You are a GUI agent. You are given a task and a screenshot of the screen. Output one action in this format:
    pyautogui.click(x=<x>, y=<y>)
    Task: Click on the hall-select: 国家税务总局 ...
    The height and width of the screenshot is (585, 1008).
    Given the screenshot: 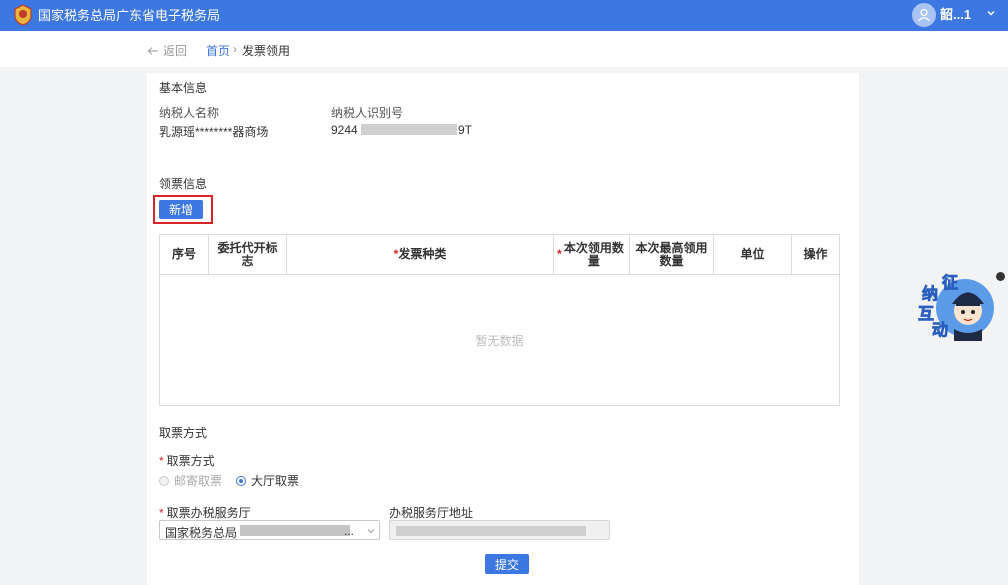 What is the action you would take?
    pyautogui.click(x=269, y=530)
    